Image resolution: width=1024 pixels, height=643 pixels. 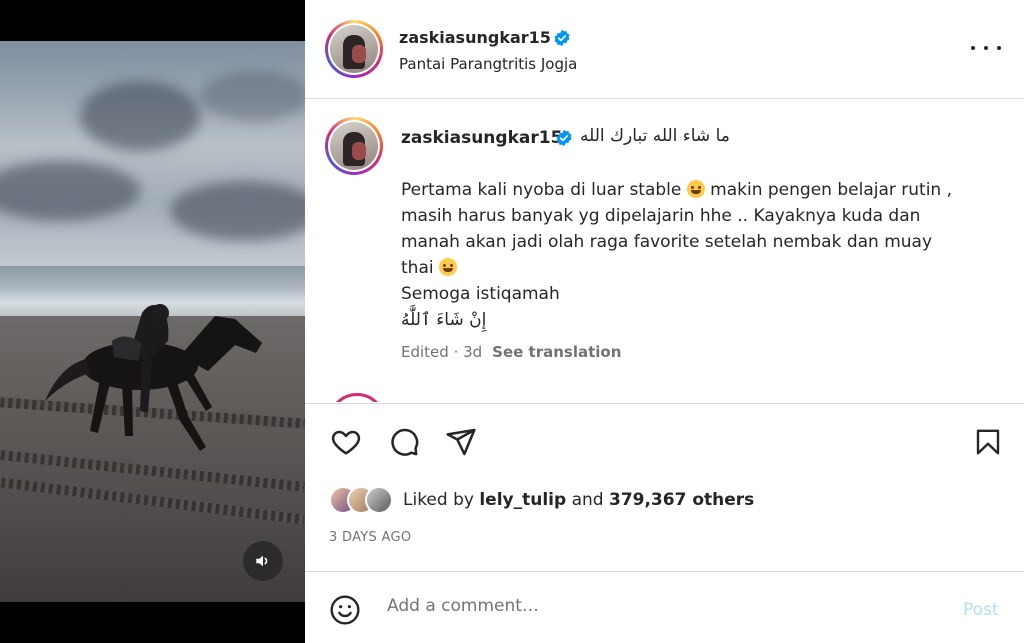 What do you see at coordinates (354, 146) in the screenshot?
I see `caption-avatar` at bounding box center [354, 146].